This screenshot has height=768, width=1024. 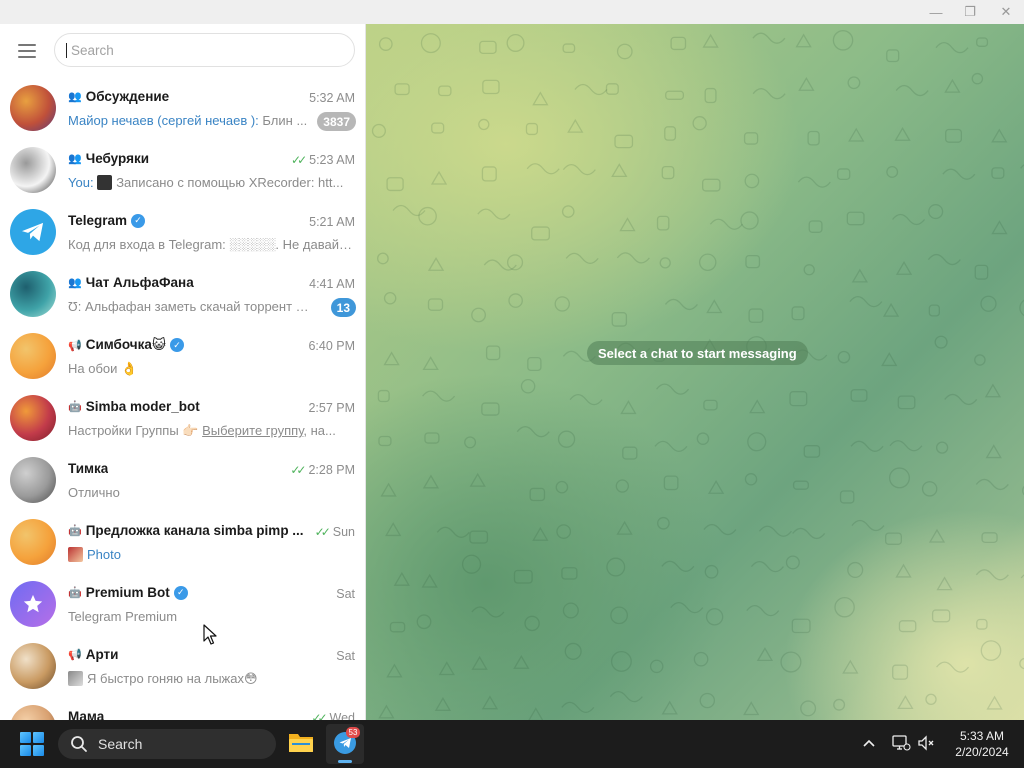 What do you see at coordinates (332, 160) in the screenshot?
I see `chat-time-text: 5:23 AM` at bounding box center [332, 160].